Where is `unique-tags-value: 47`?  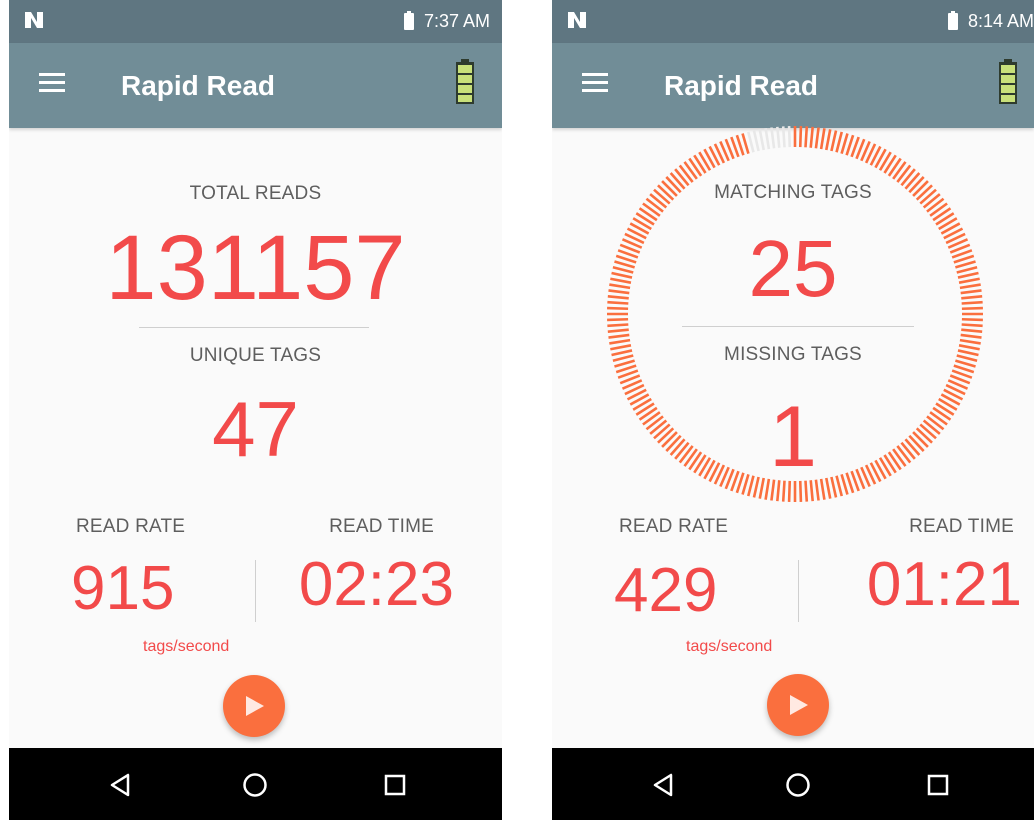 unique-tags-value: 47 is located at coordinates (255, 429).